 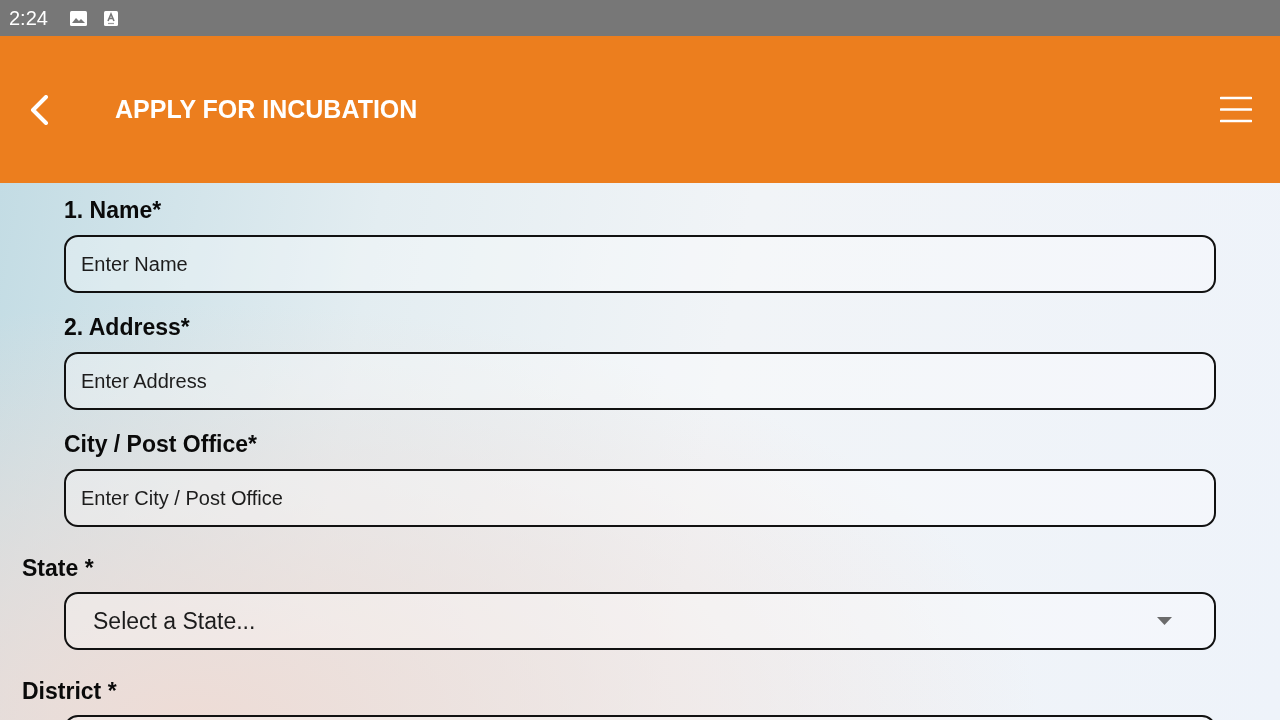 I want to click on back-chevron-icon, so click(x=39, y=109).